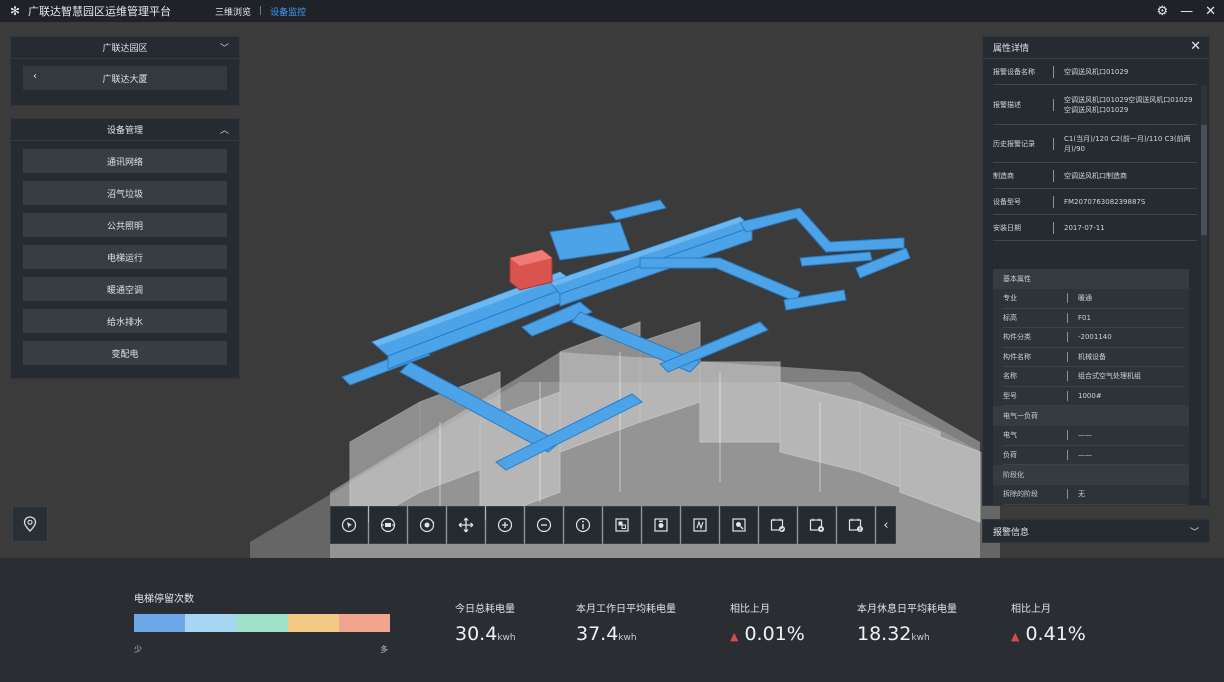 This screenshot has height=682, width=1224. What do you see at coordinates (767, 622) in the screenshot?
I see `stat-workday-compare: 相比上月 ▲ 0.01%` at bounding box center [767, 622].